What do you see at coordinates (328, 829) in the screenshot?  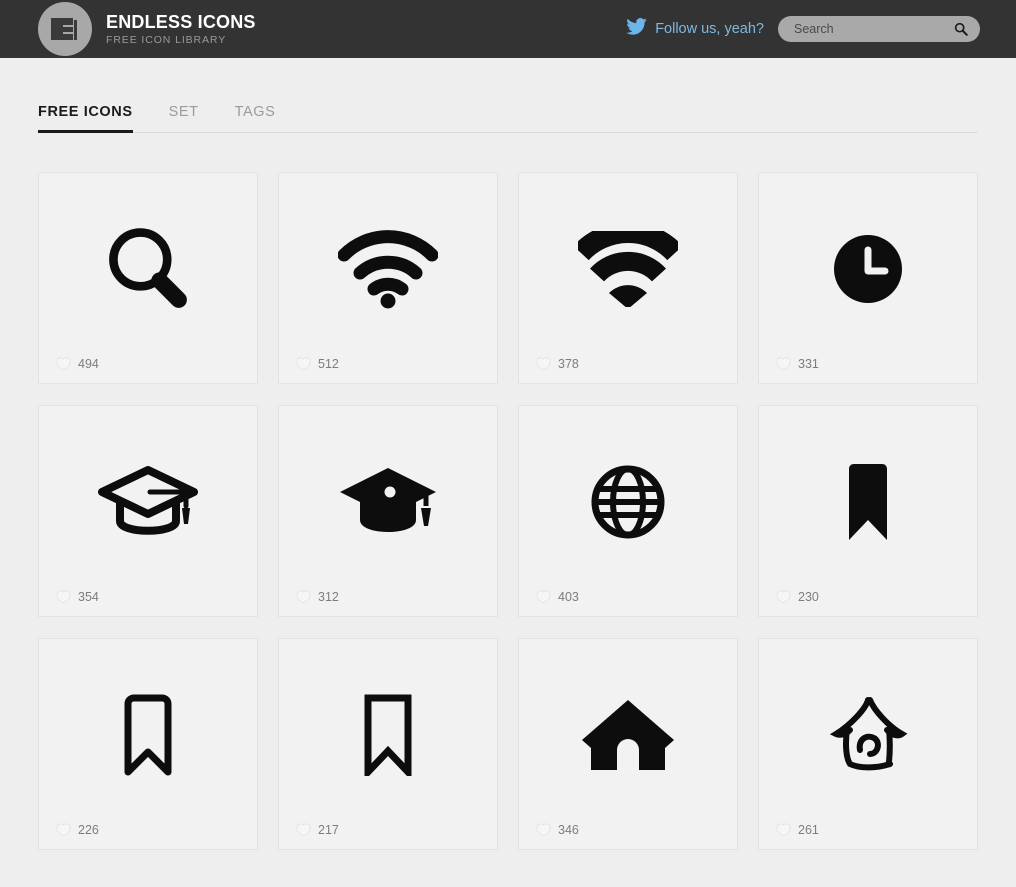 I see `download-count-value: 217` at bounding box center [328, 829].